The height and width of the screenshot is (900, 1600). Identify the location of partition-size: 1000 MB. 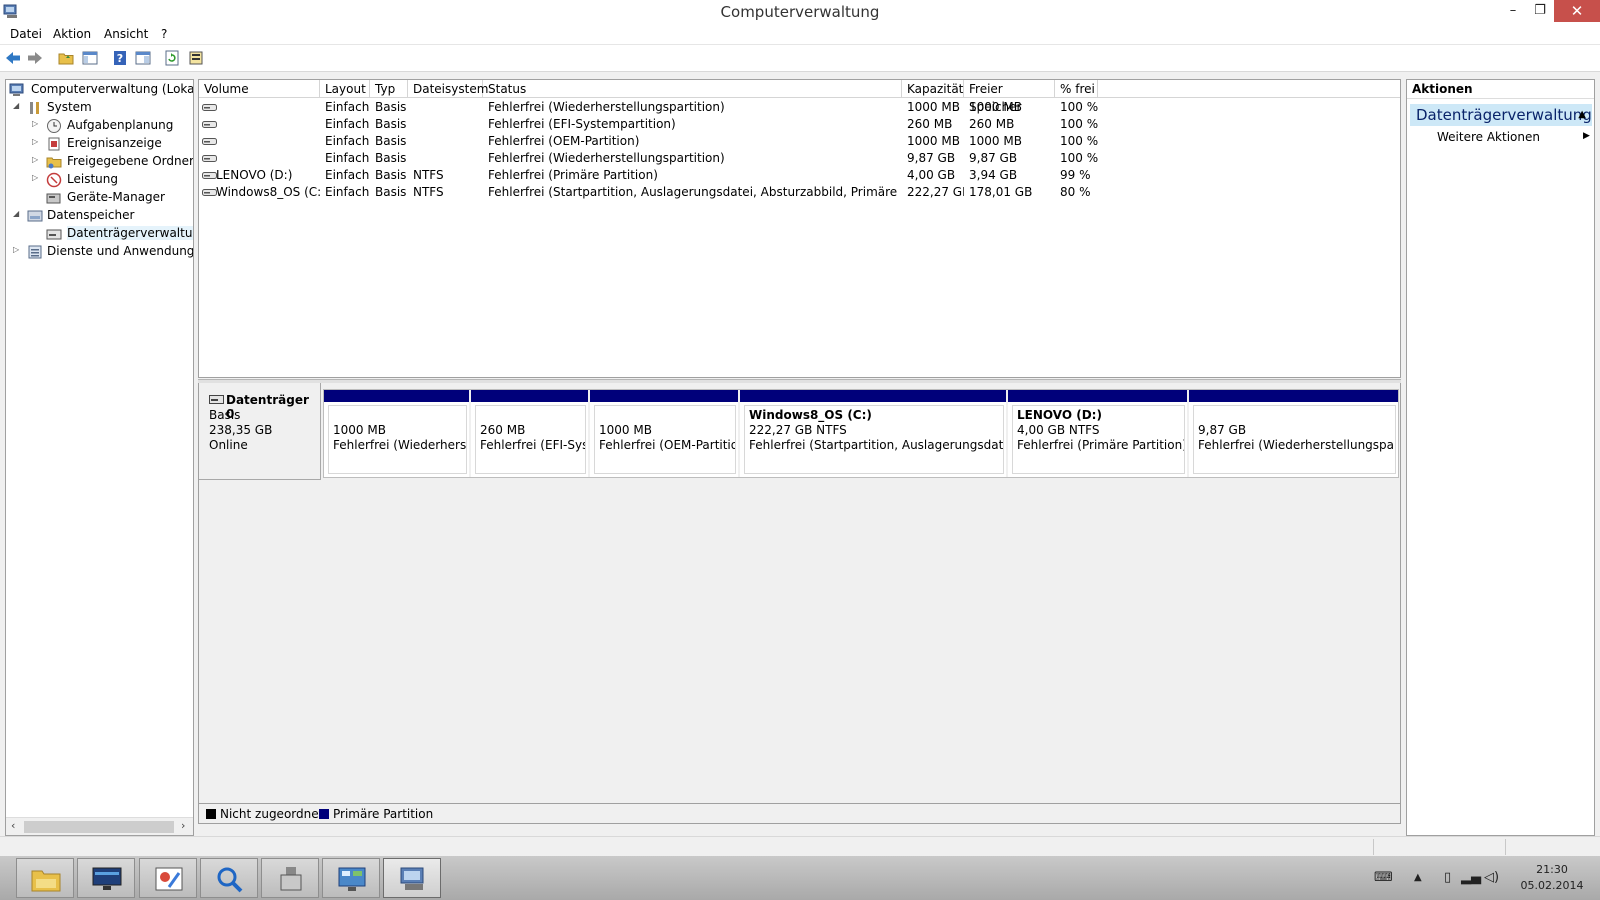
(625, 430).